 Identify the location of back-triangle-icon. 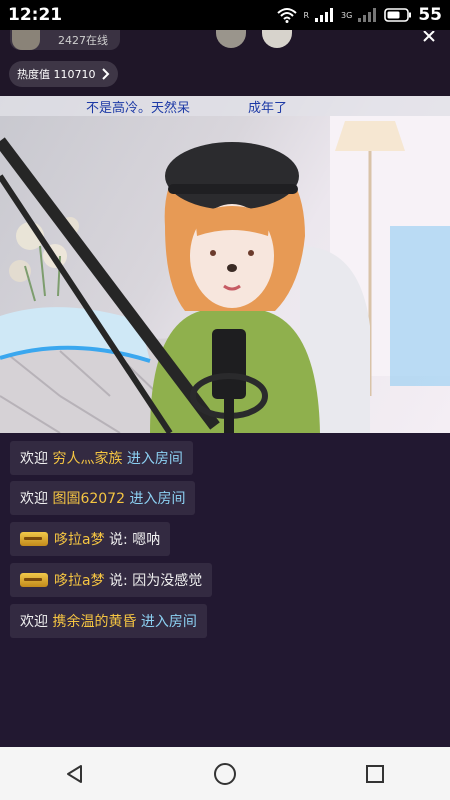
(74, 773).